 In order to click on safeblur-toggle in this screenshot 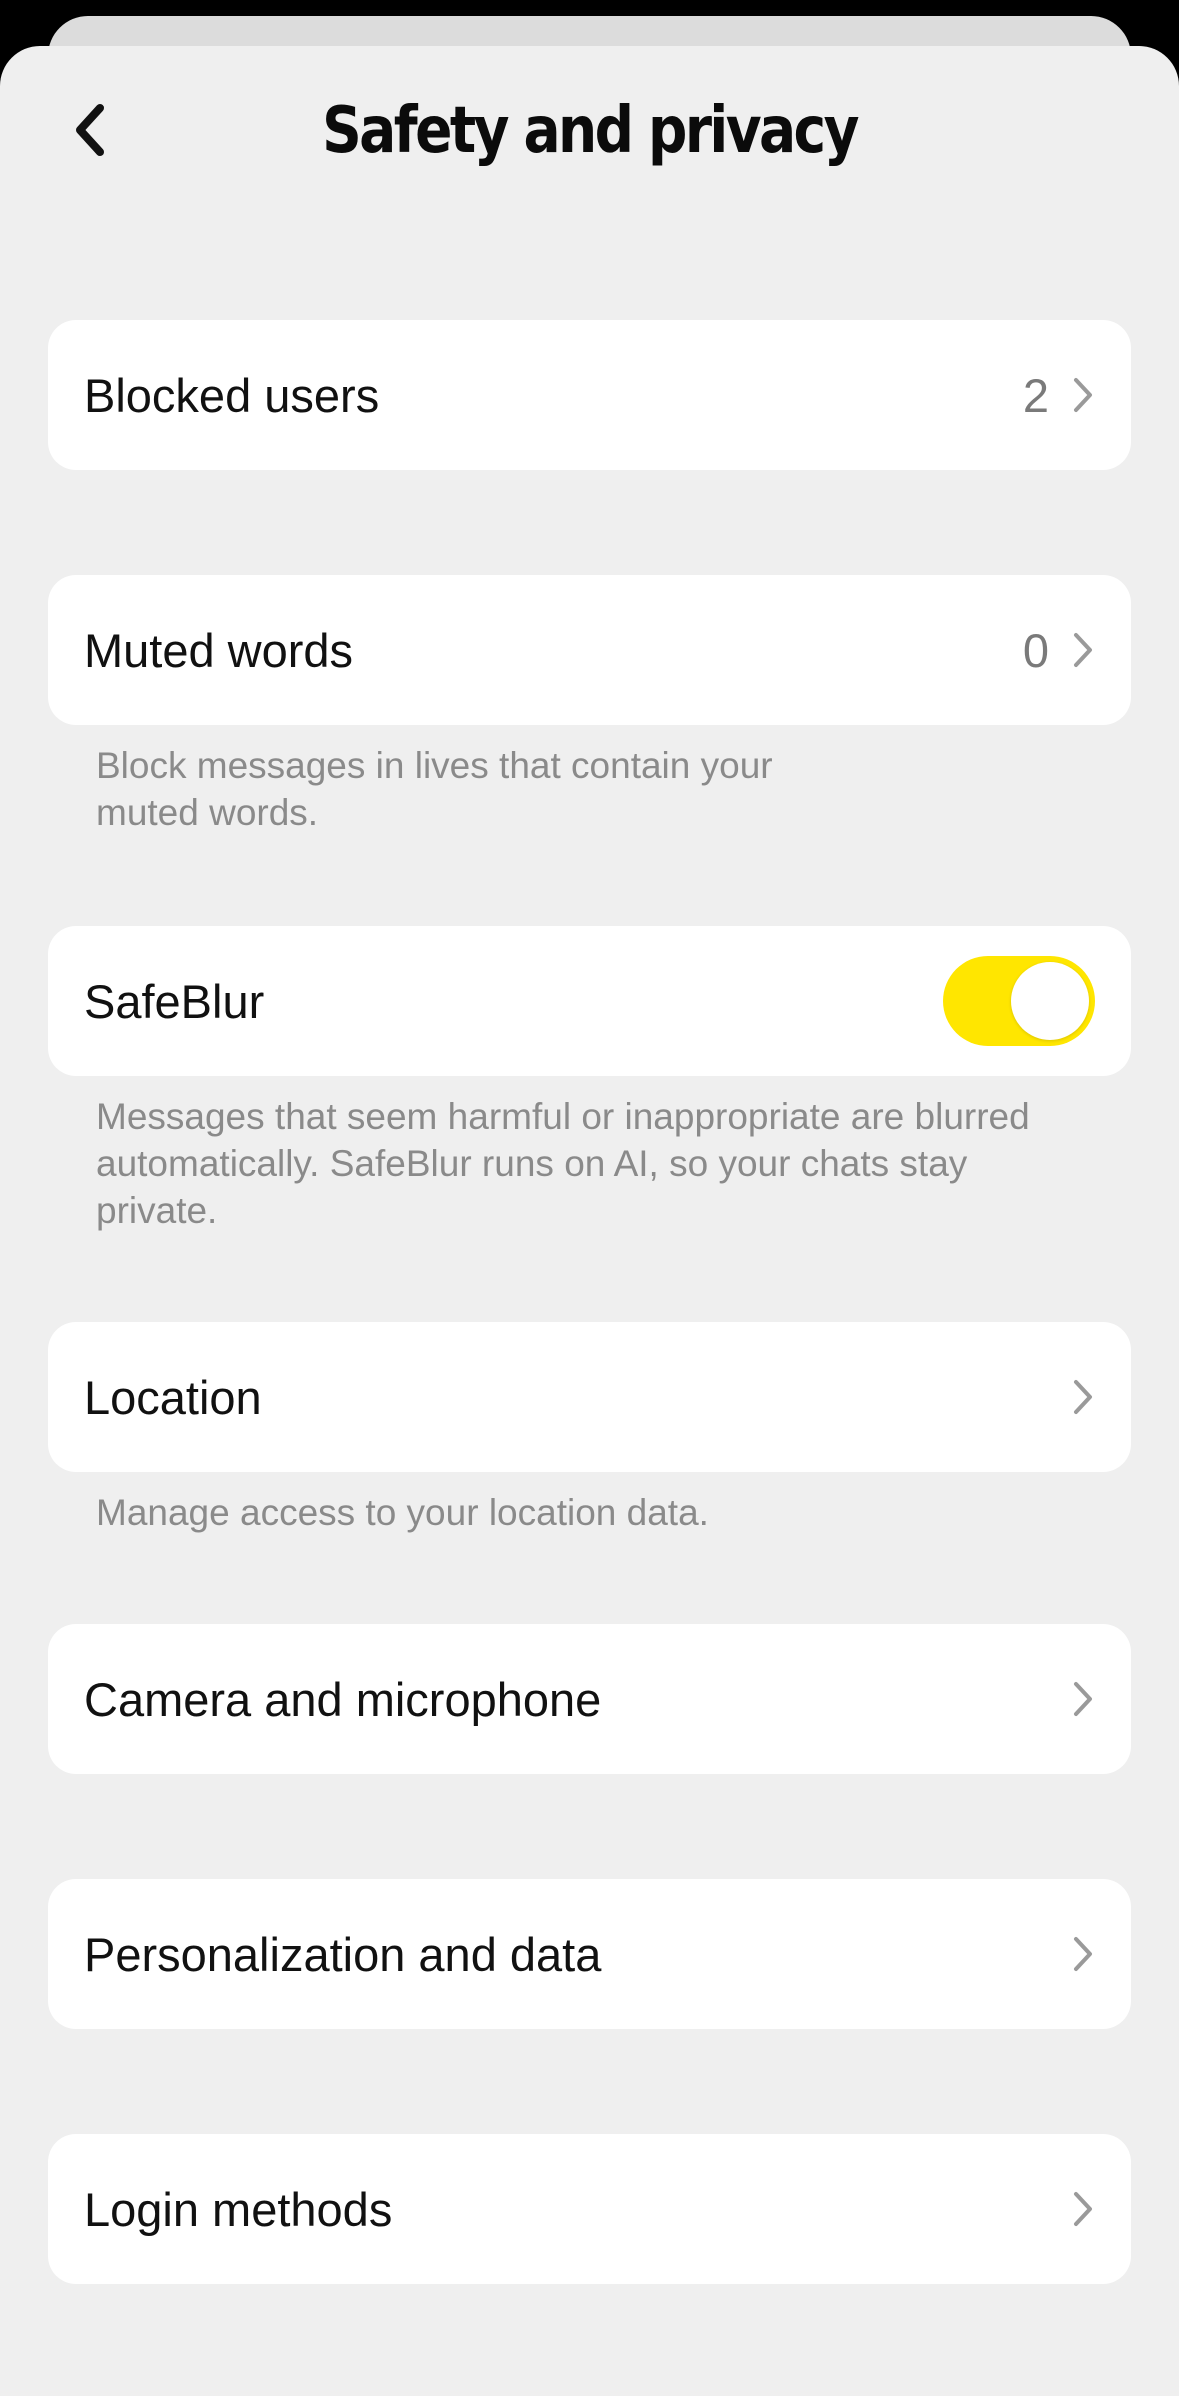, I will do `click(1019, 1001)`.